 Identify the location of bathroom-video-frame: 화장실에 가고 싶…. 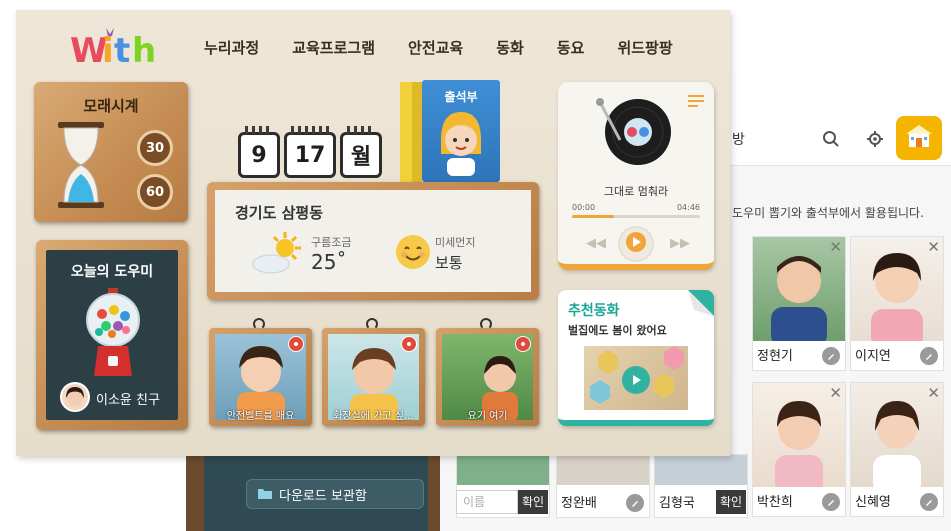
(373, 372).